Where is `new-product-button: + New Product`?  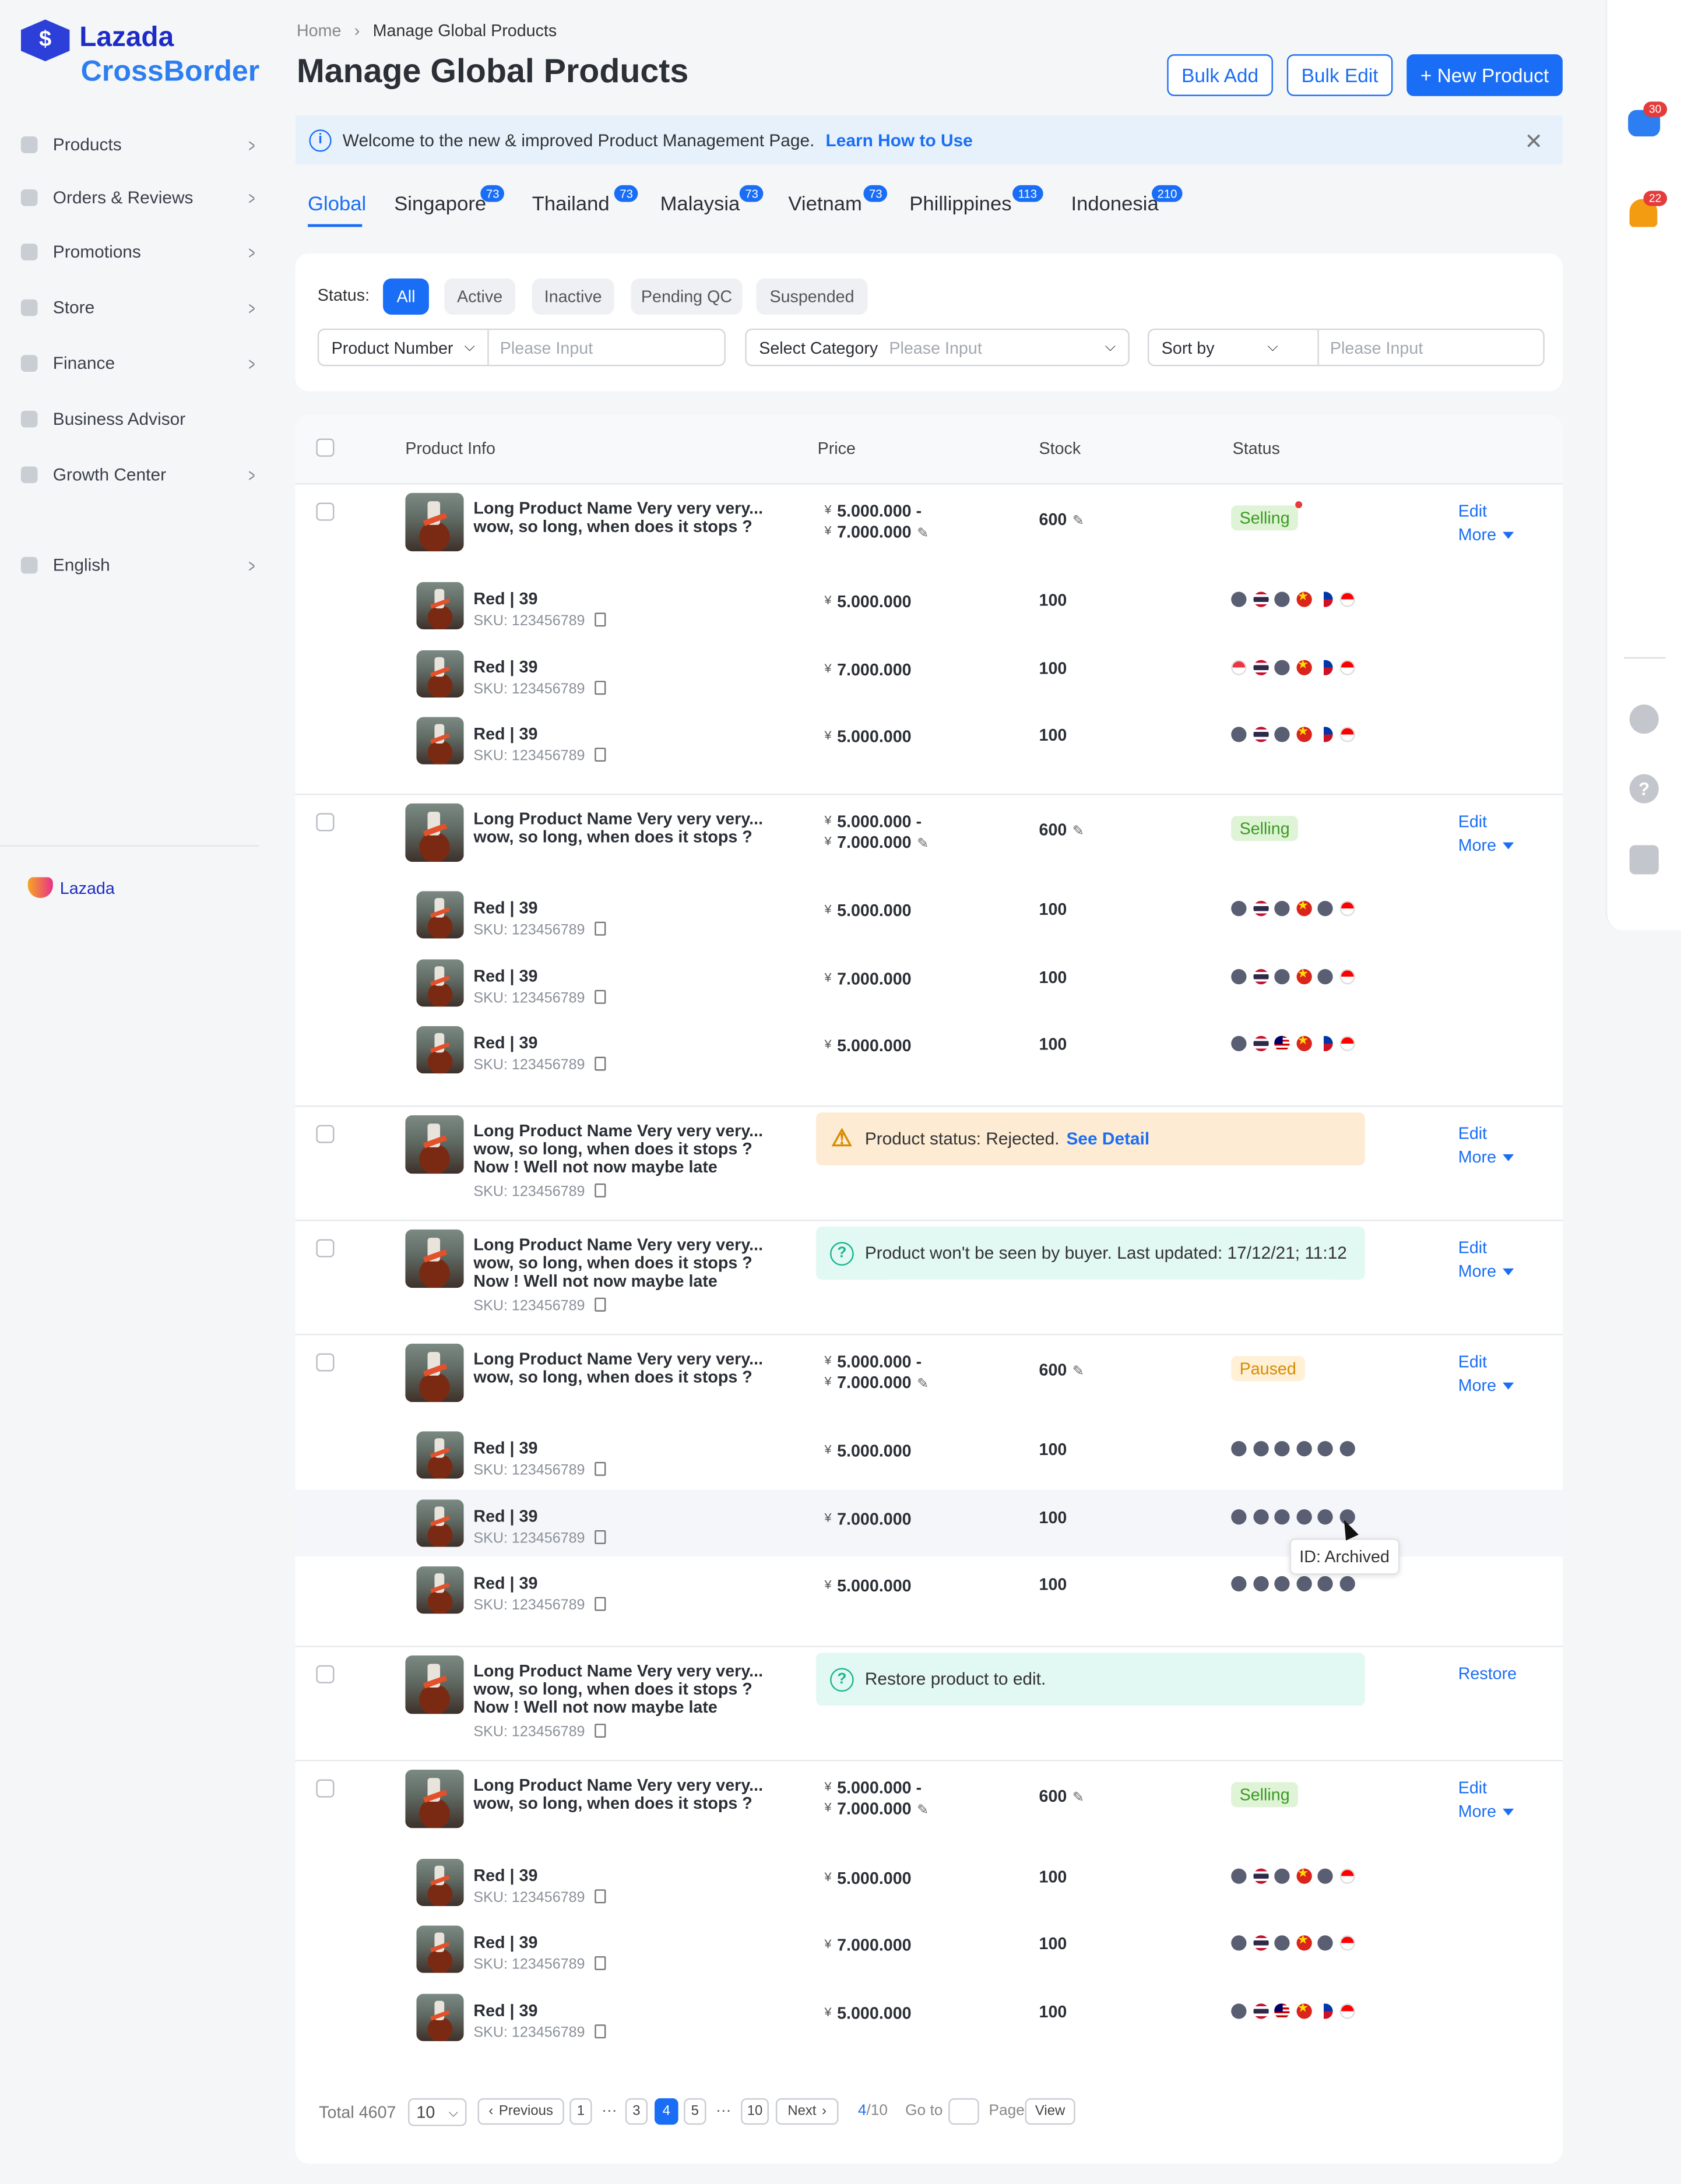
new-product-button: + New Product is located at coordinates (1484, 75).